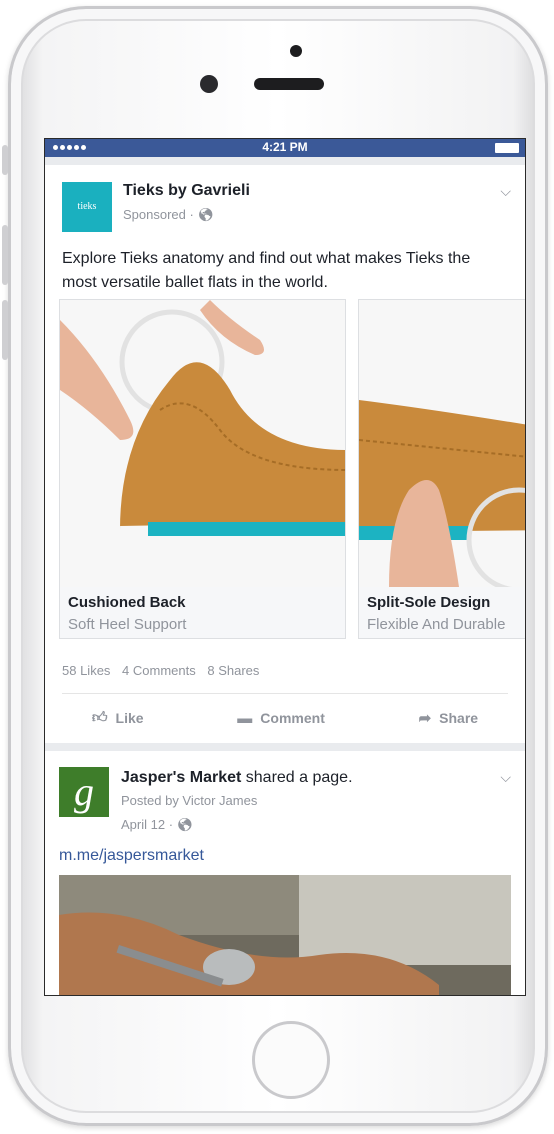 Image resolution: width=554 pixels, height=1134 pixels. What do you see at coordinates (285, 935) in the screenshot?
I see `kitchen-photo` at bounding box center [285, 935].